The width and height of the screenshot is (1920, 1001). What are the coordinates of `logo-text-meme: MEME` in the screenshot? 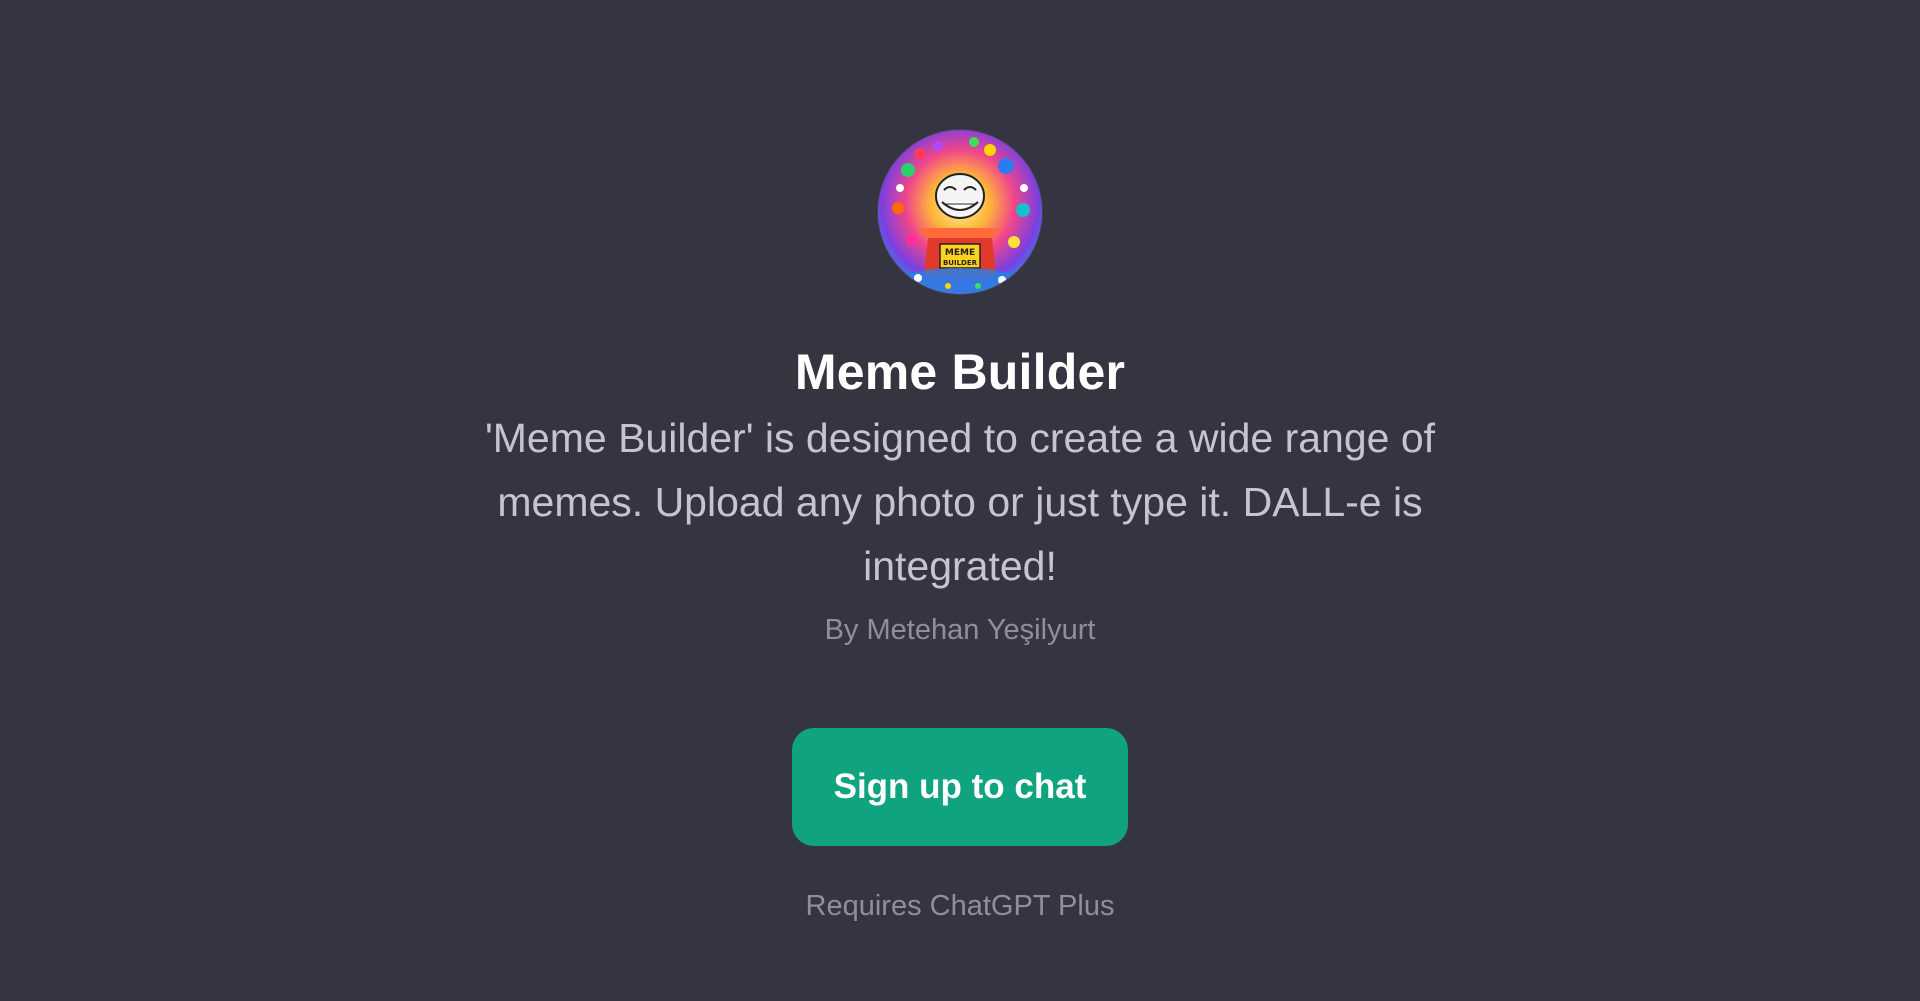 It's located at (960, 253).